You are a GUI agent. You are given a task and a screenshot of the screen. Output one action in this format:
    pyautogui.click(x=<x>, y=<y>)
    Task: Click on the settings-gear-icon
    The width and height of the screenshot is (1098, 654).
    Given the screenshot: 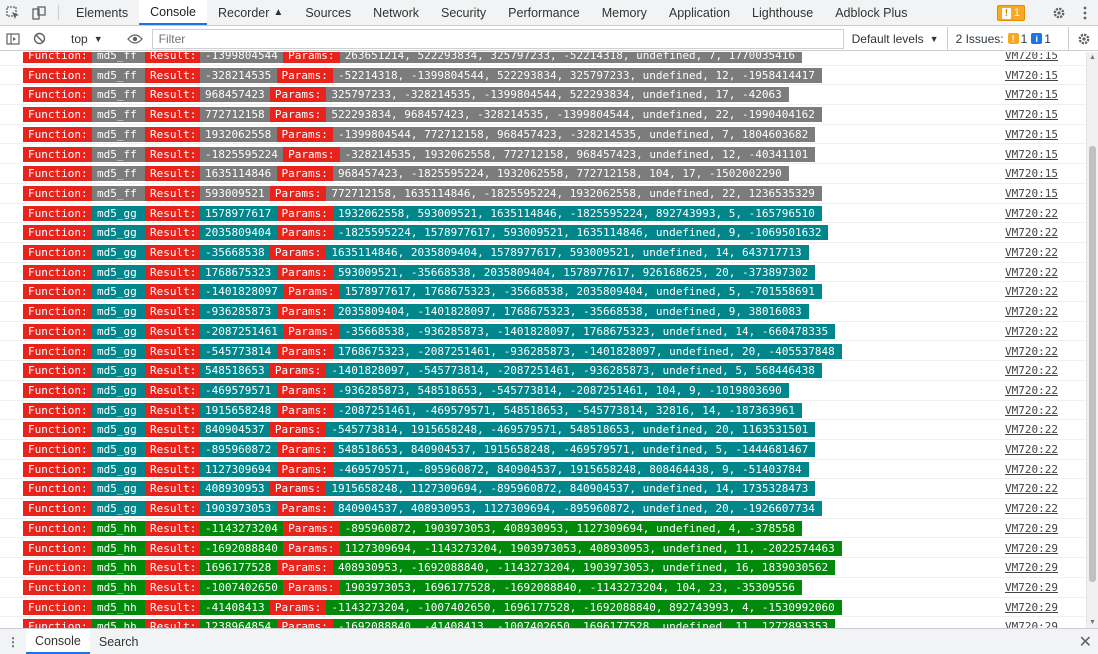 What is the action you would take?
    pyautogui.click(x=1059, y=13)
    